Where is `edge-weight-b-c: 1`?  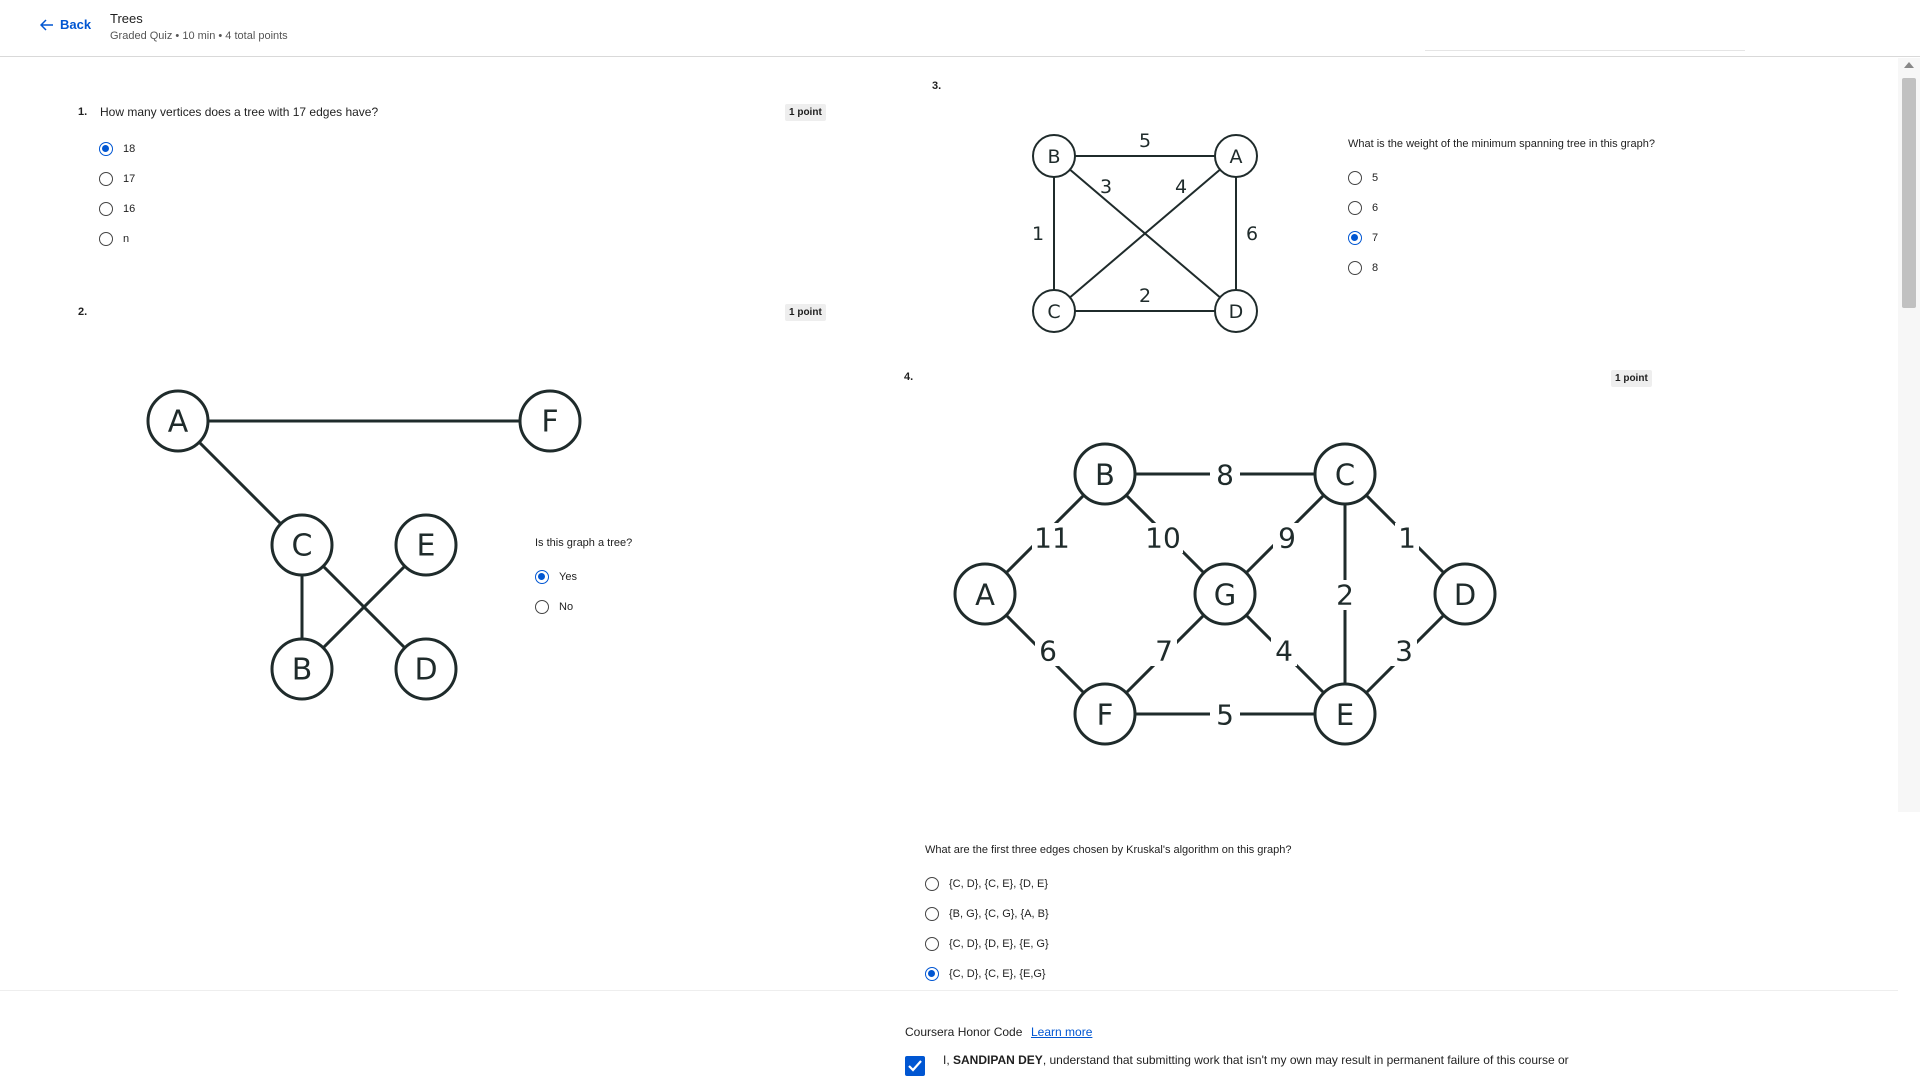 edge-weight-b-c: 1 is located at coordinates (1038, 234).